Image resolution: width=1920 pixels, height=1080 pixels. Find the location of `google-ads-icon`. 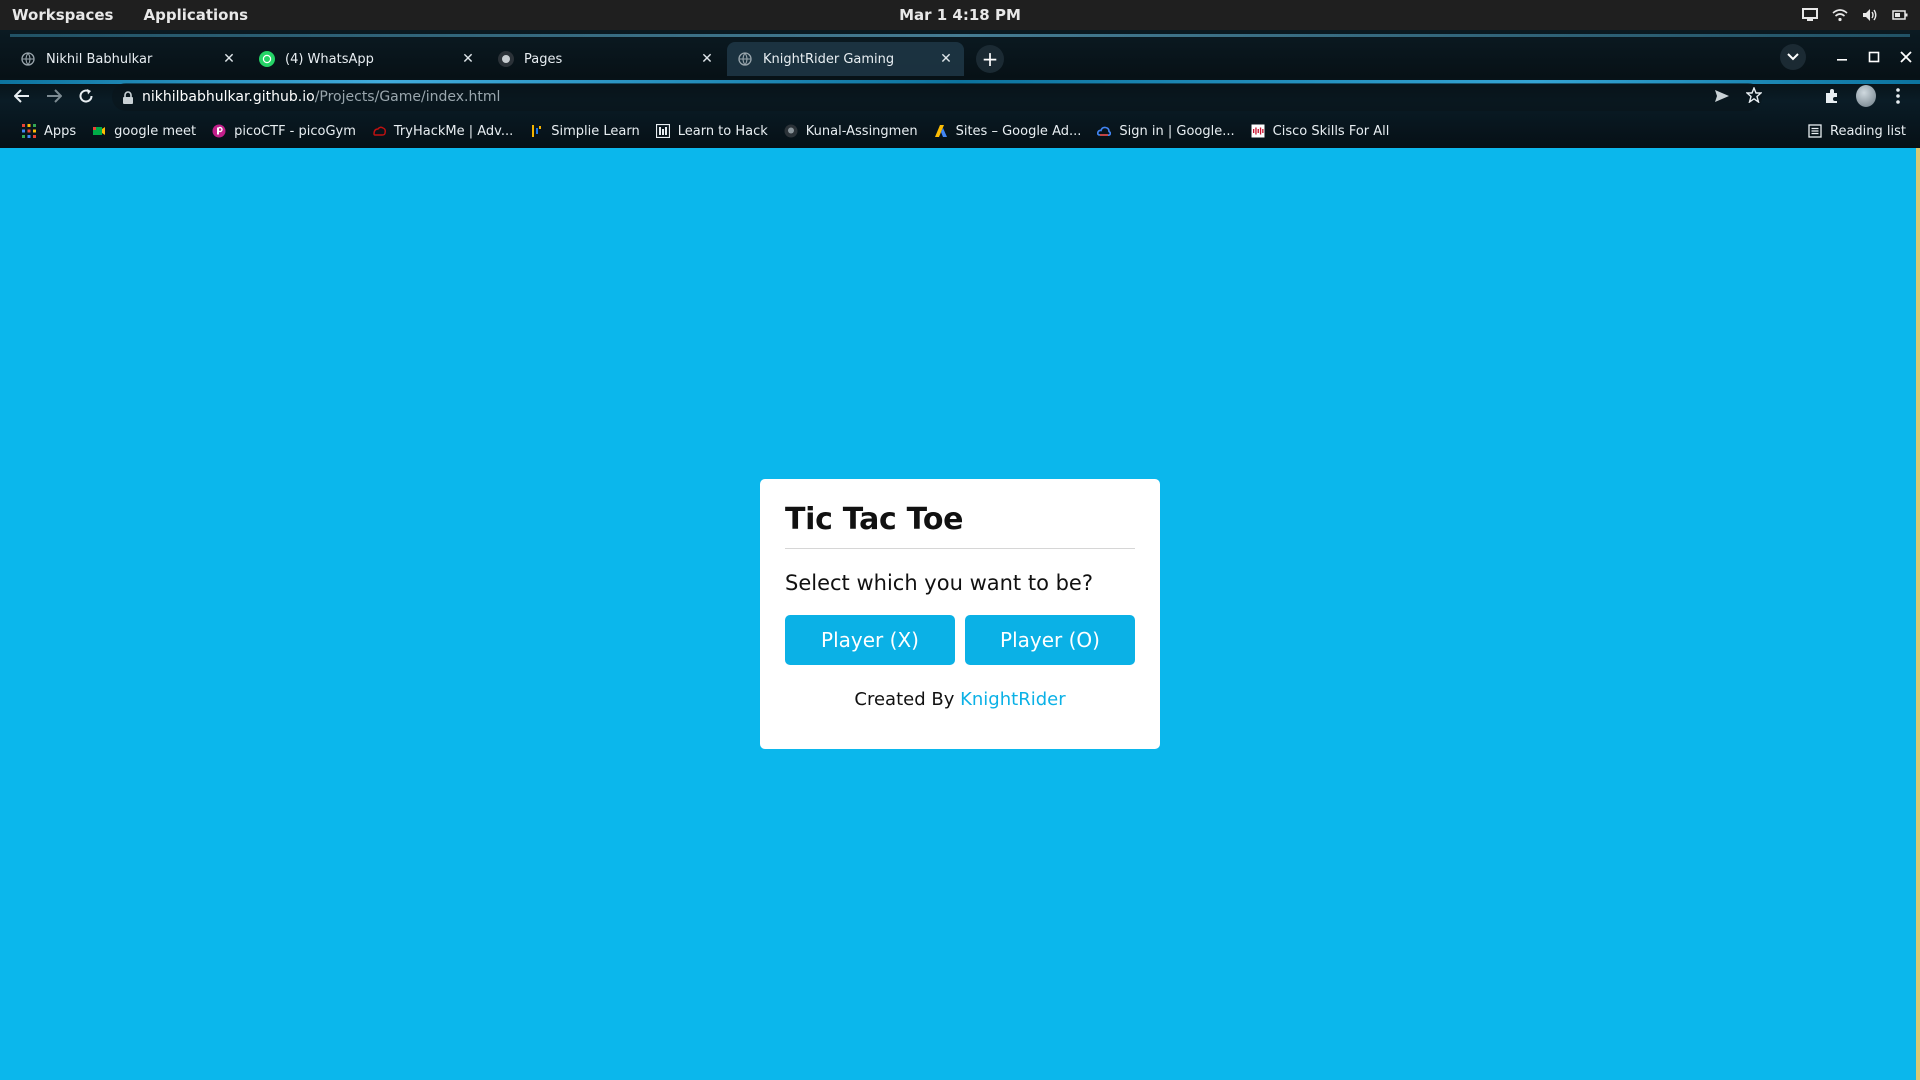

google-ads-icon is located at coordinates (941, 131).